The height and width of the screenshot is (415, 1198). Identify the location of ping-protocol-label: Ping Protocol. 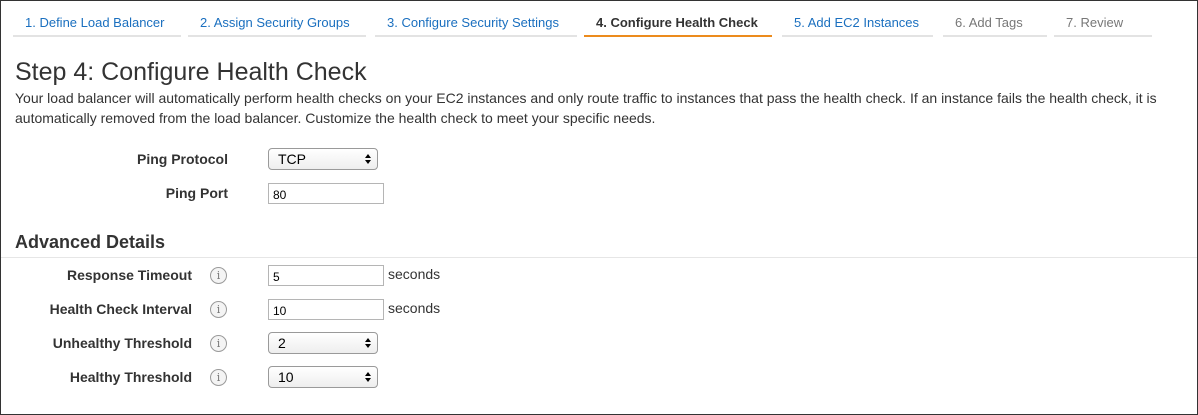
(182, 159).